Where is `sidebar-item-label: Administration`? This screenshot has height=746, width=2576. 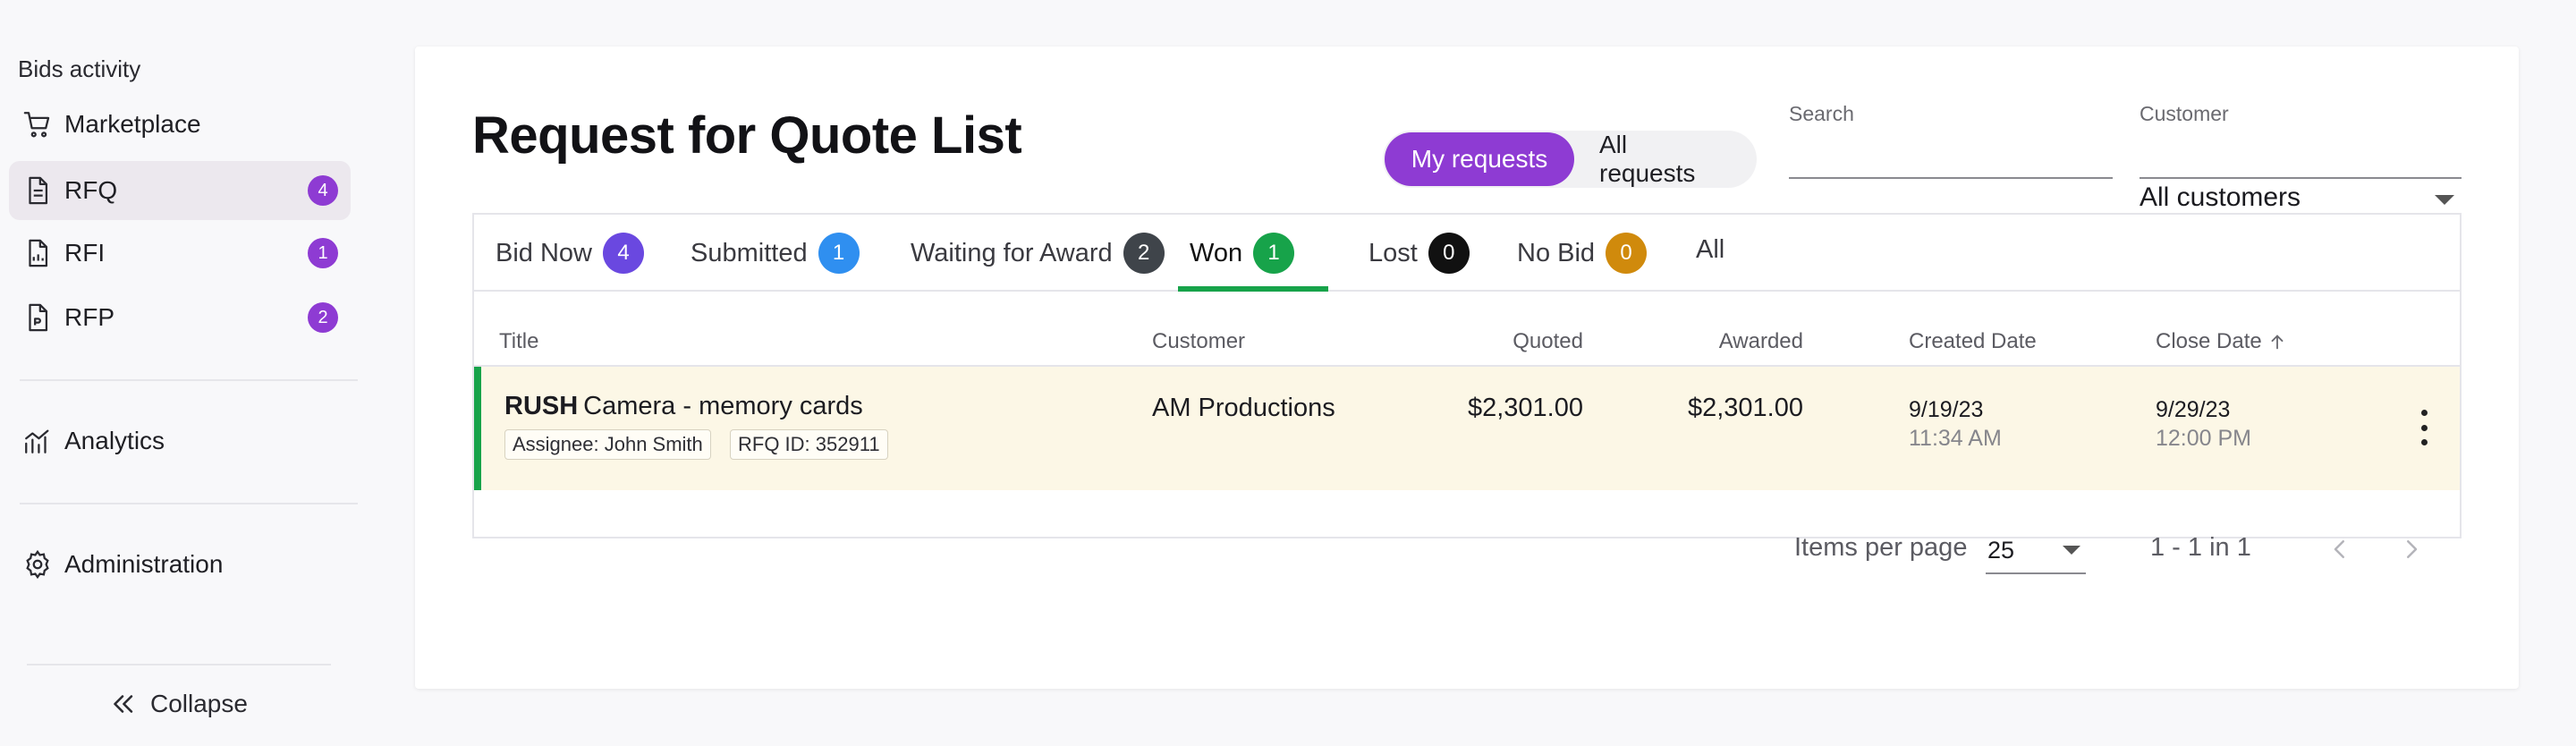 sidebar-item-label: Administration is located at coordinates (144, 564).